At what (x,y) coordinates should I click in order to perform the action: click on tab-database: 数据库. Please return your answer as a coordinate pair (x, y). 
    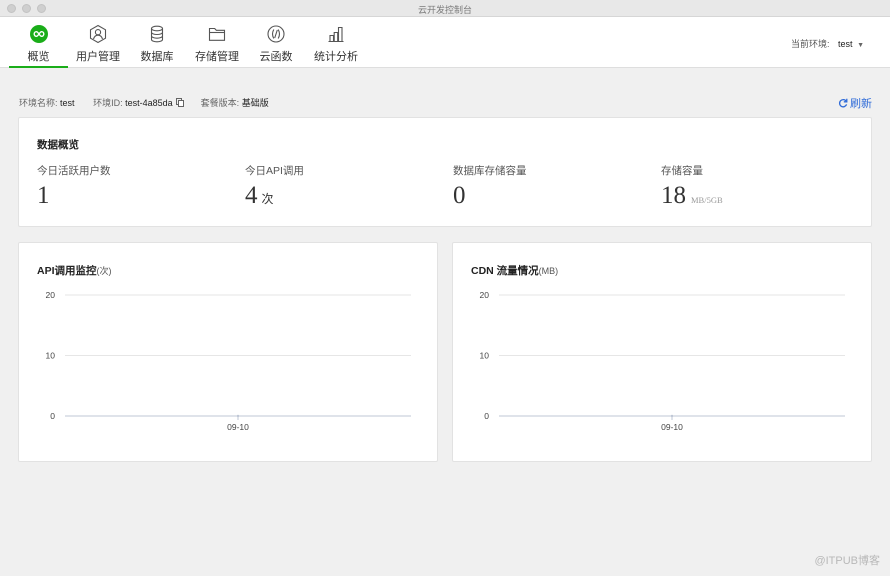
    Looking at the image, I should click on (157, 42).